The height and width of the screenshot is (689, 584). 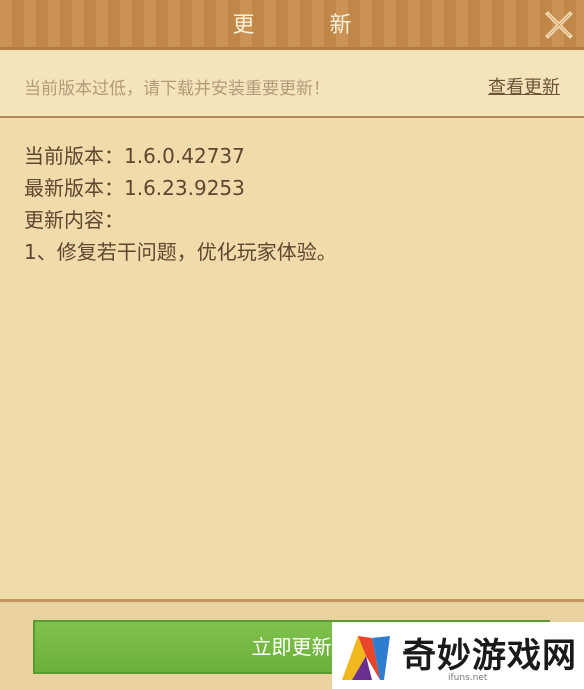 I want to click on watermark-text: 奇妙游戏网, so click(x=489, y=656).